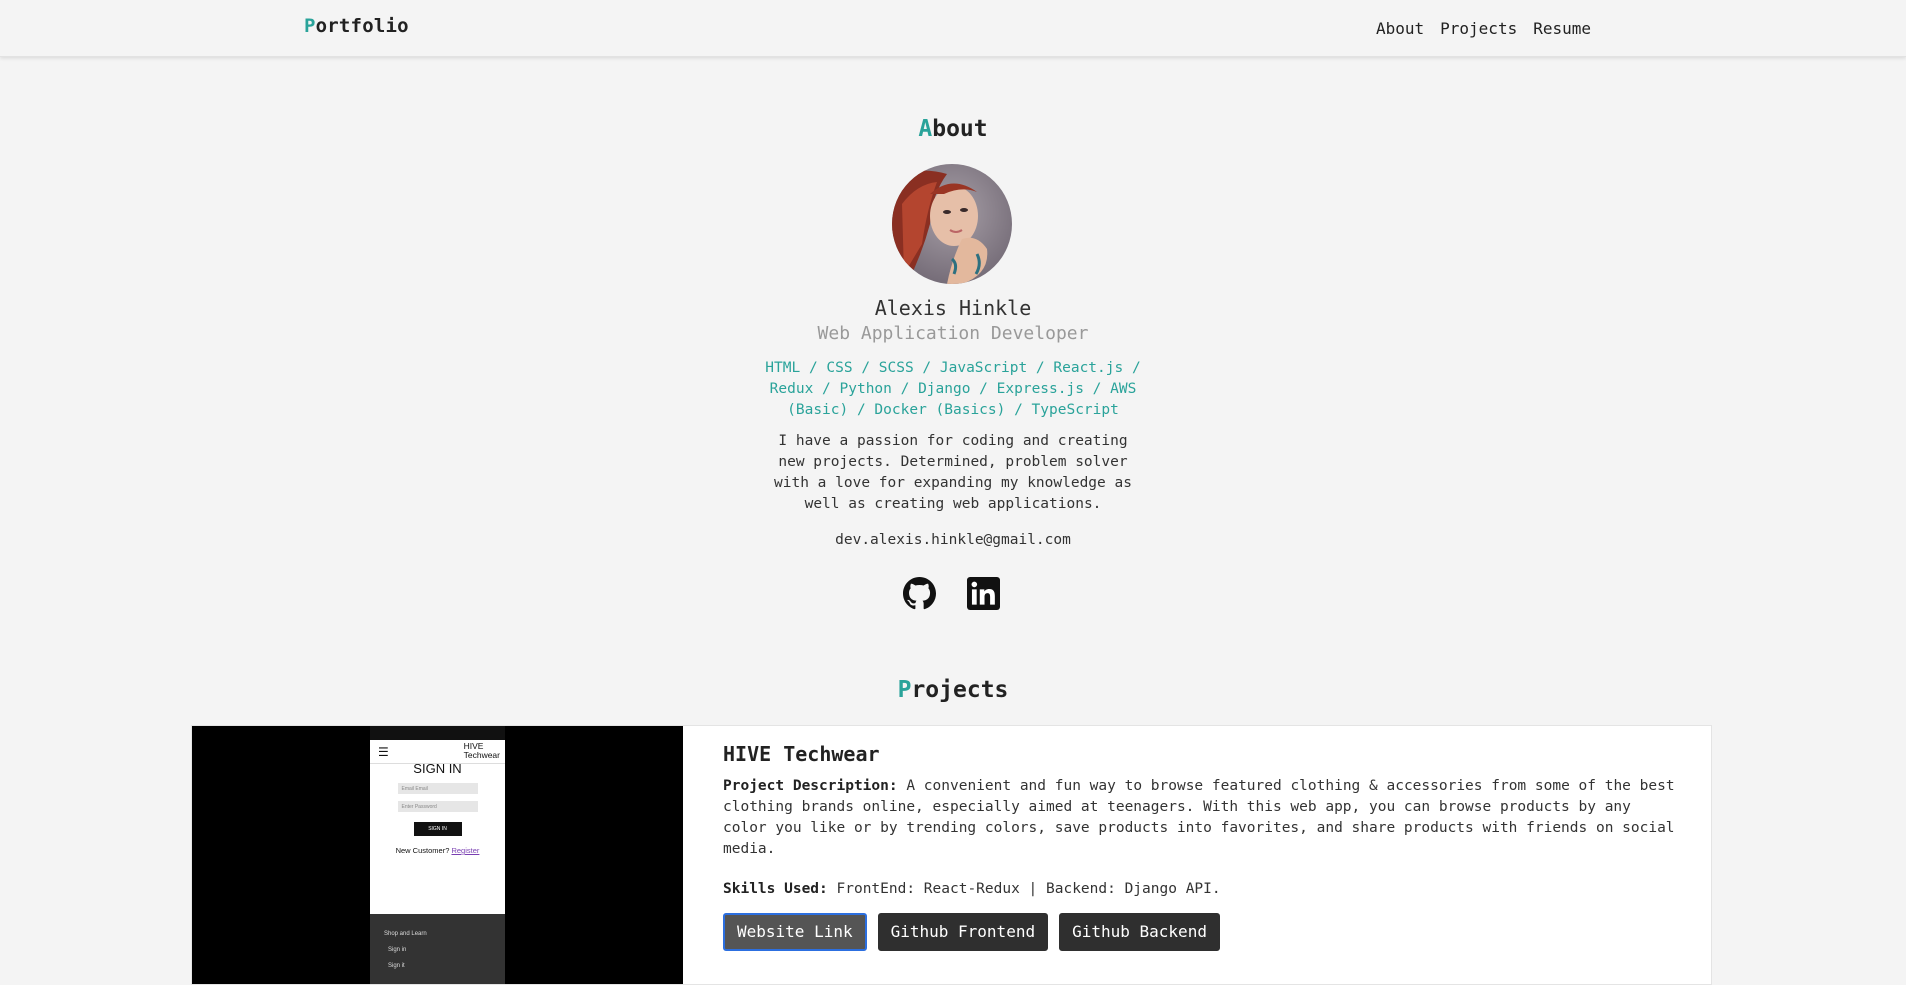  I want to click on about-heading-initial: A, so click(925, 129).